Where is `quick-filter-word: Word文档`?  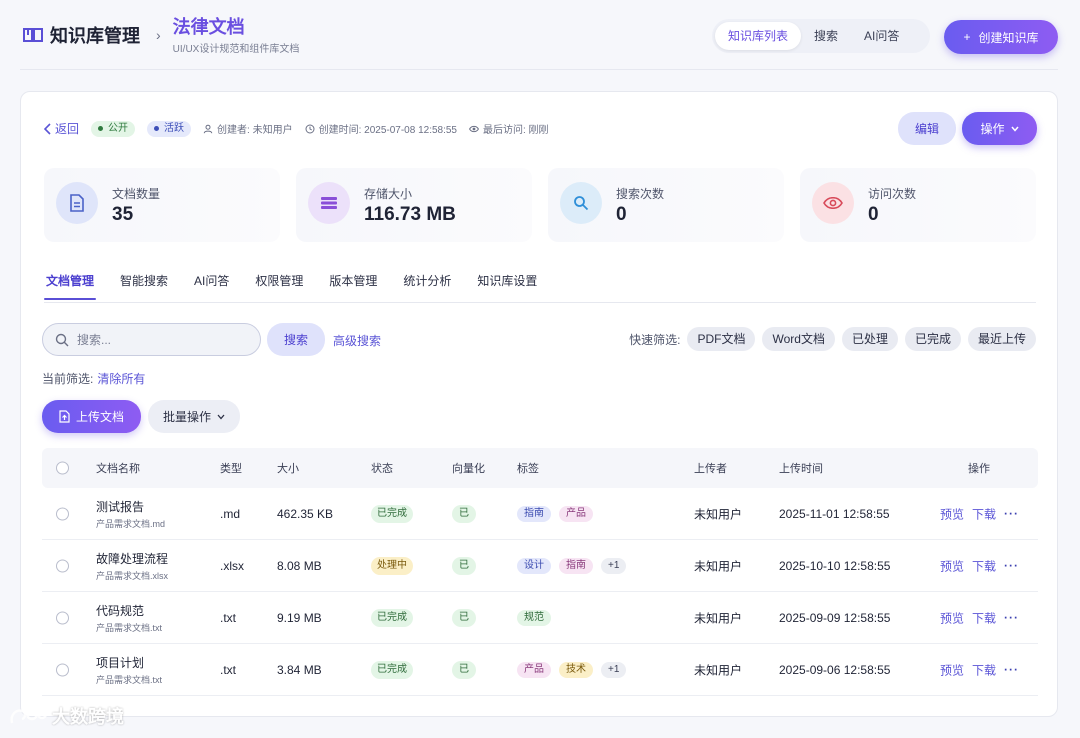 quick-filter-word: Word文档 is located at coordinates (798, 339).